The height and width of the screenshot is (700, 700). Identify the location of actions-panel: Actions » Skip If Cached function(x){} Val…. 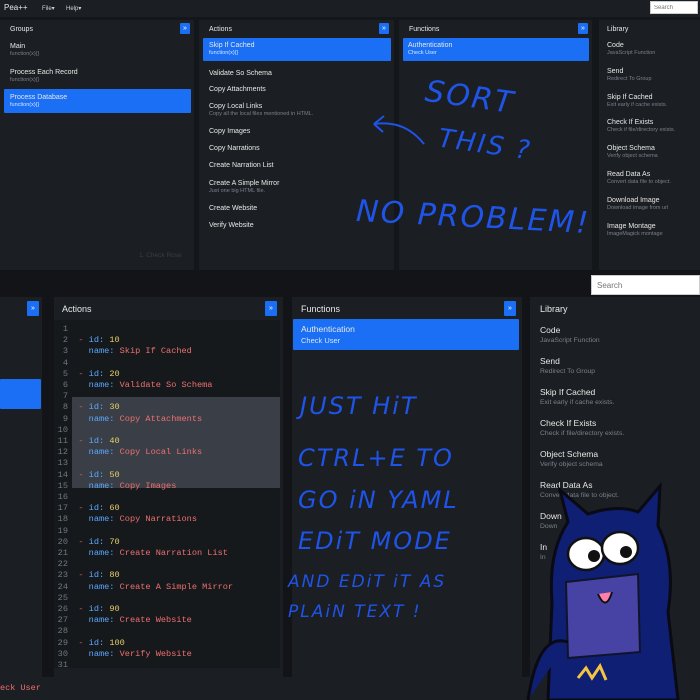
(266, 145).